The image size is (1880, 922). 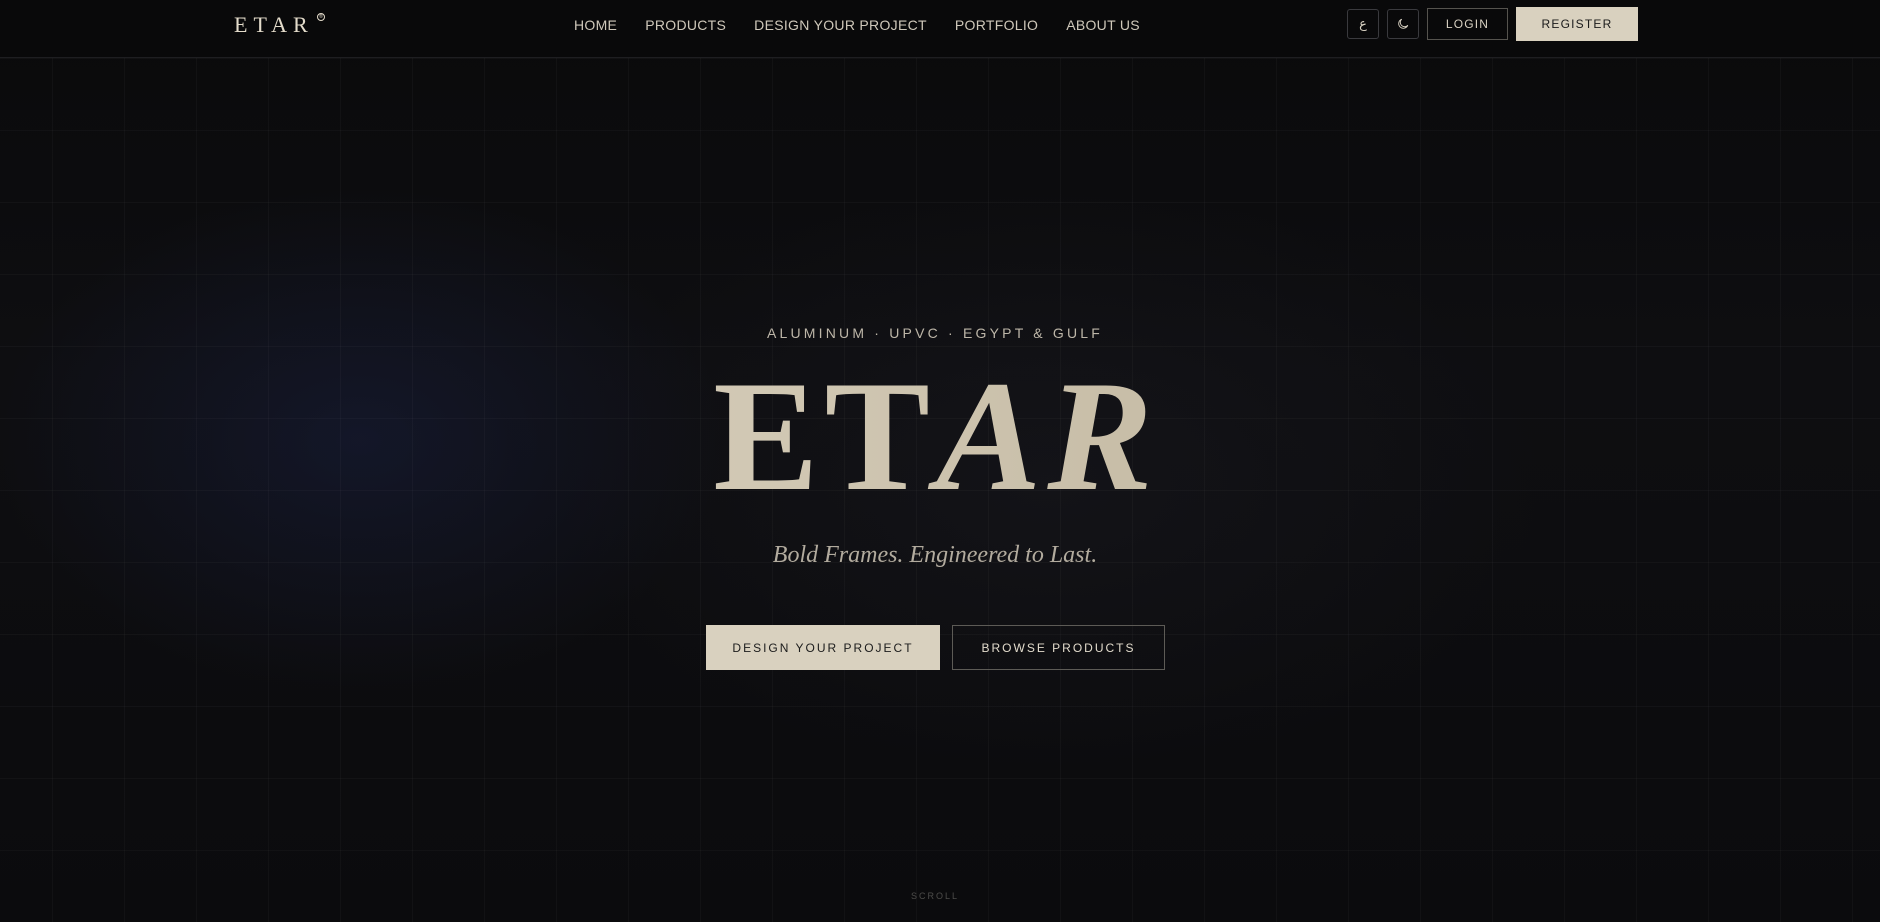 I want to click on nav-item-home: HOME, so click(x=595, y=25).